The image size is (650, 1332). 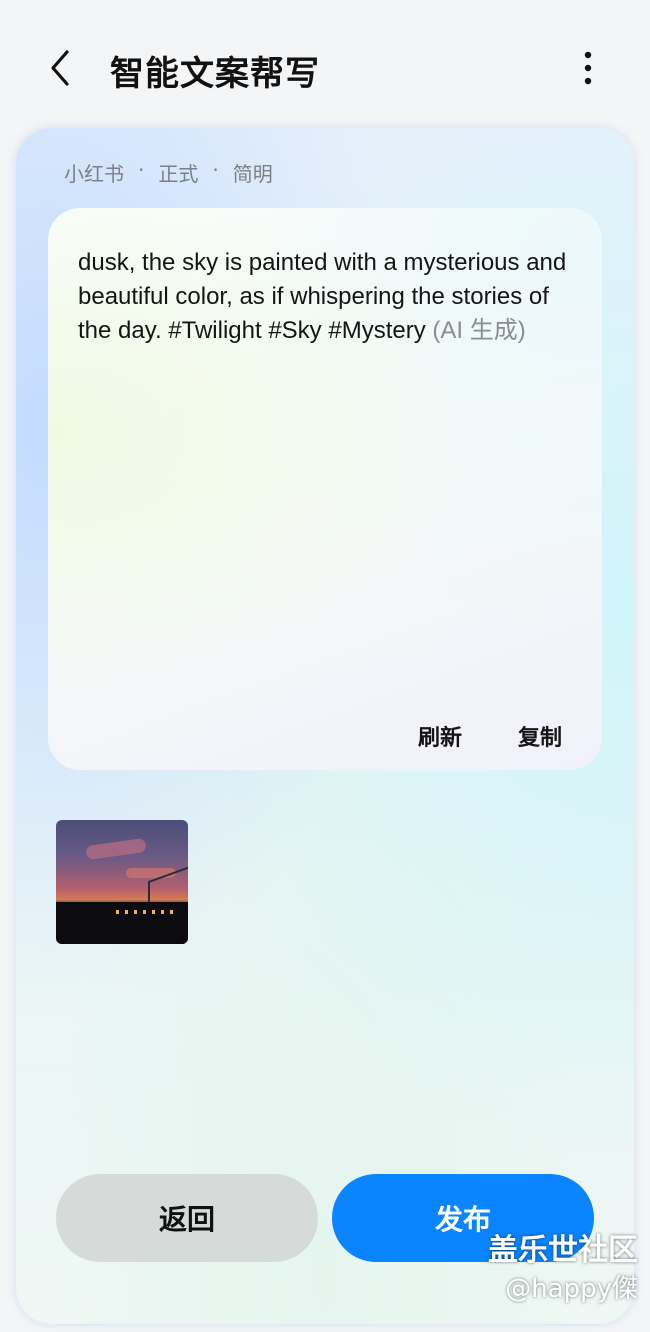 I want to click on return-button: 返回, so click(x=187, y=1218).